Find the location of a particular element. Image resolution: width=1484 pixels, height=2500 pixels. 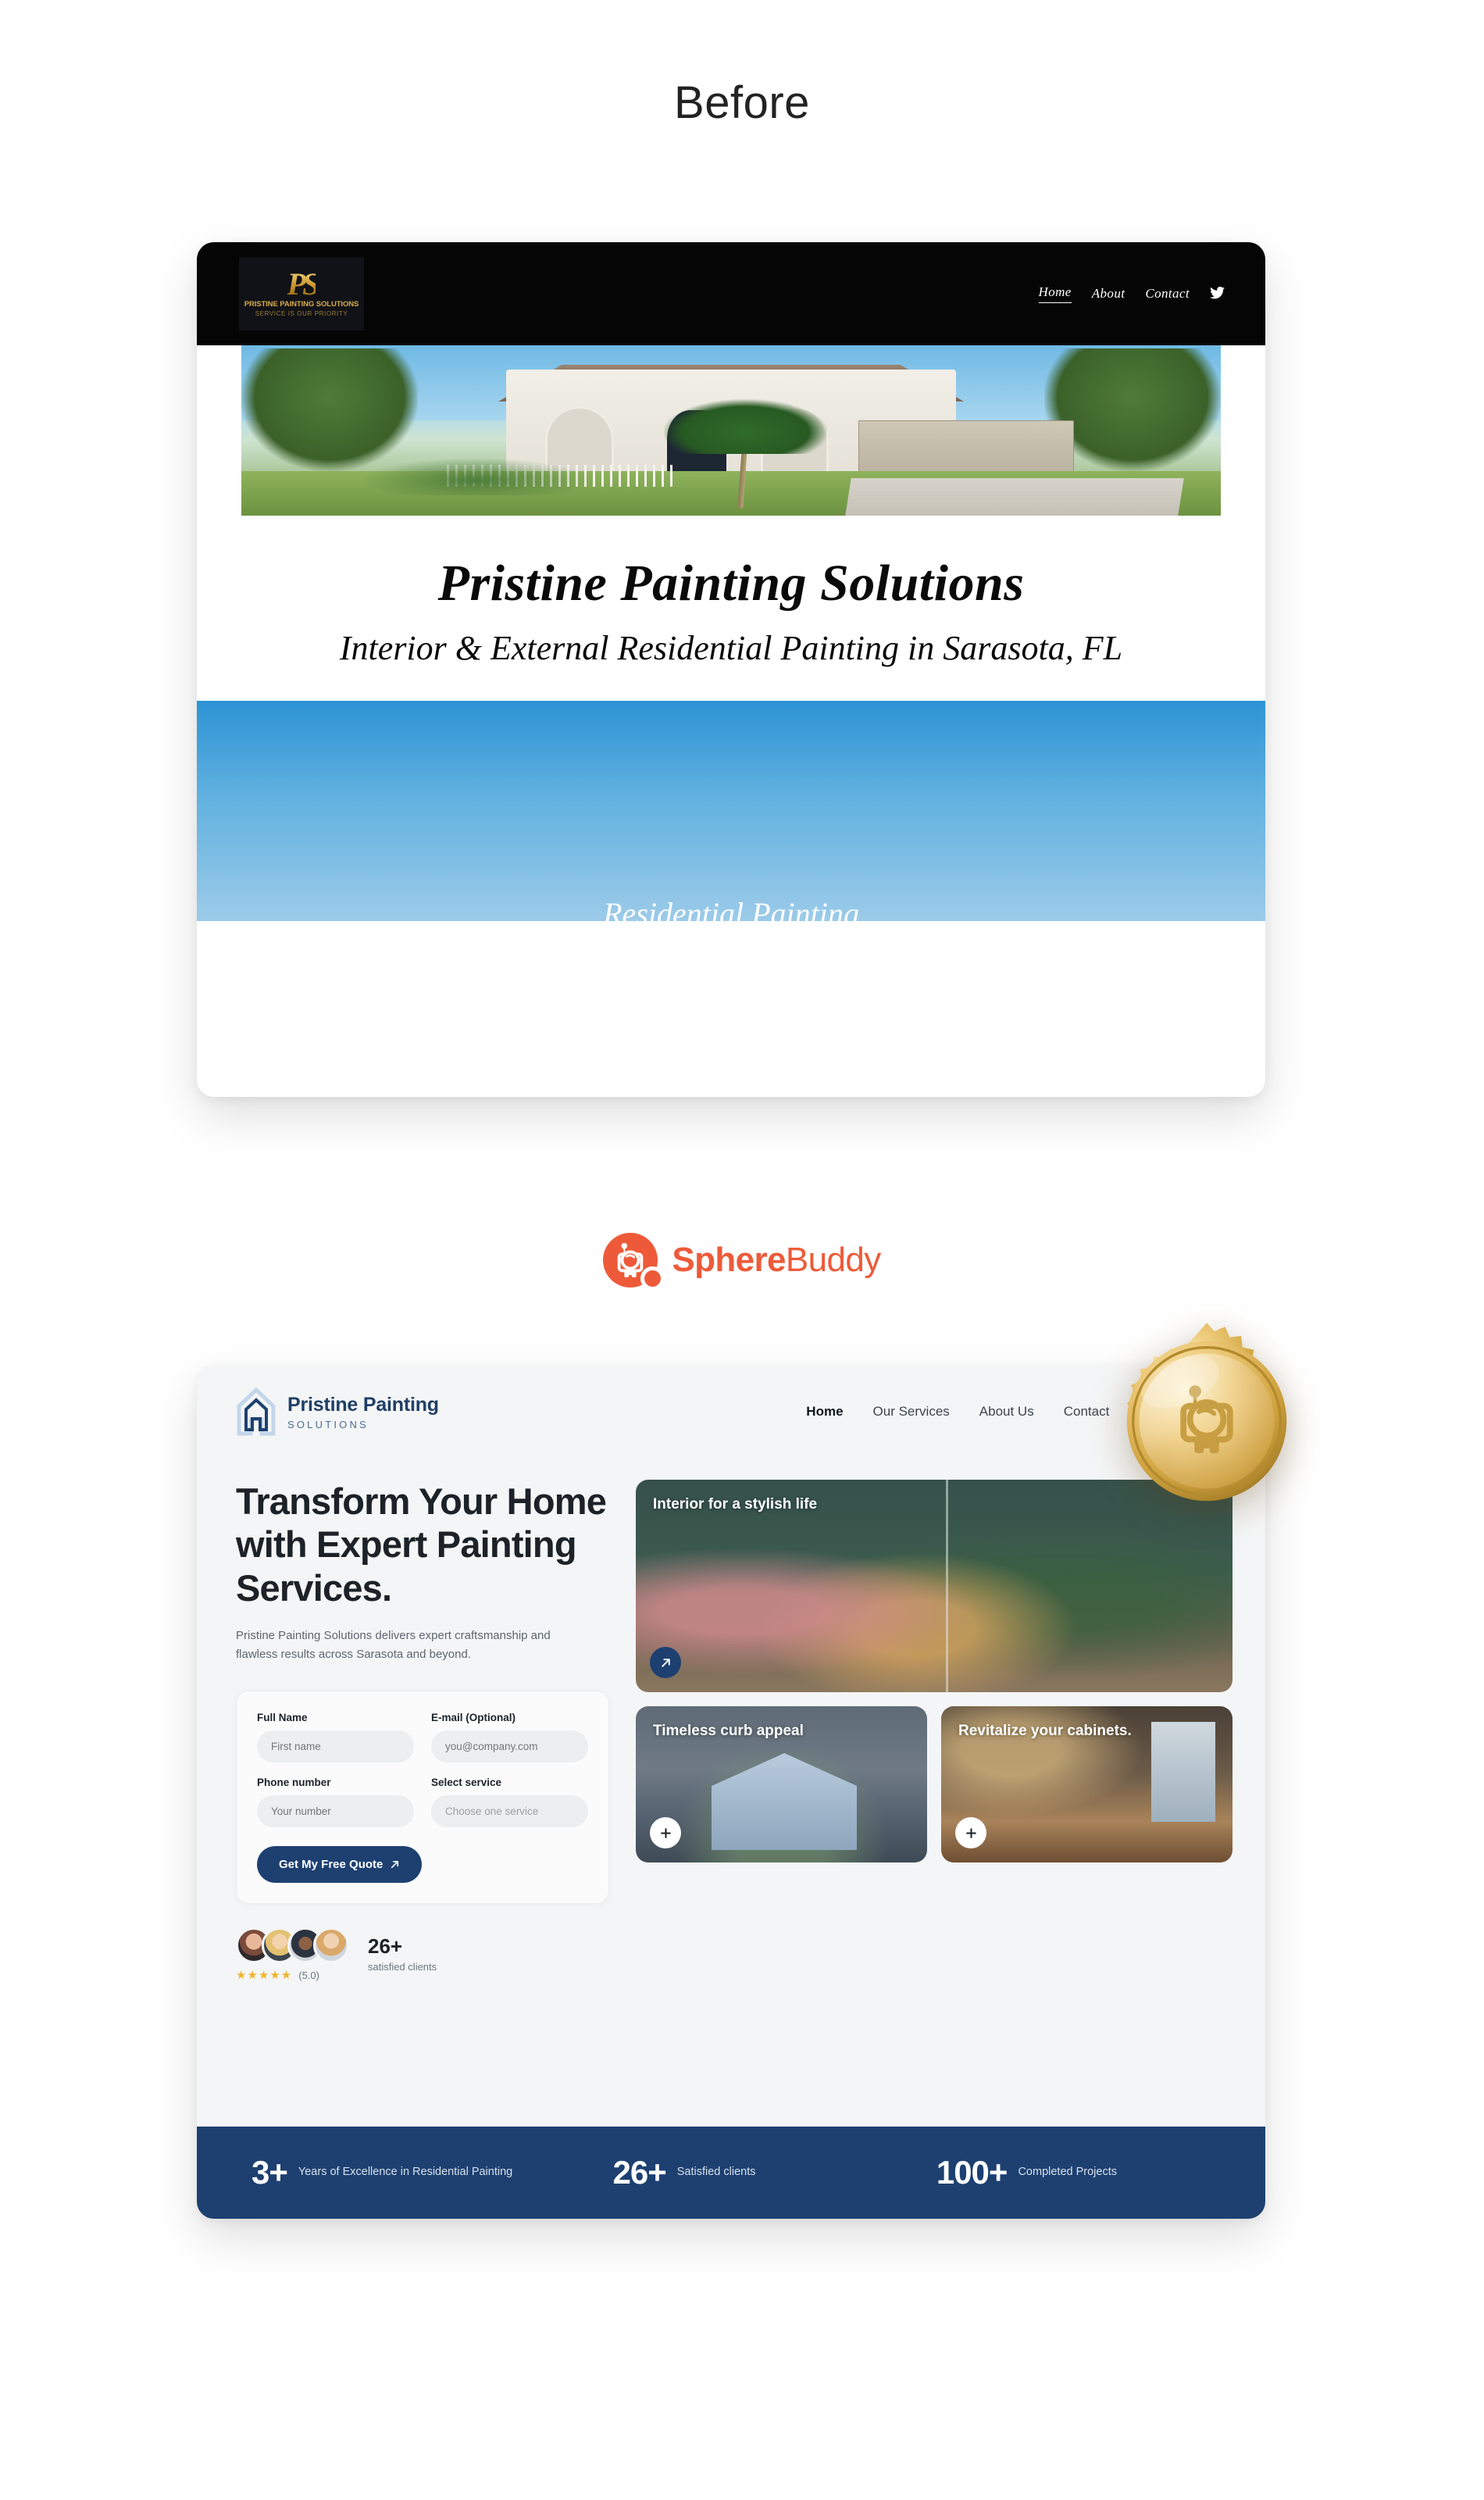

phone-number-label-field: Phone number is located at coordinates (294, 1782).